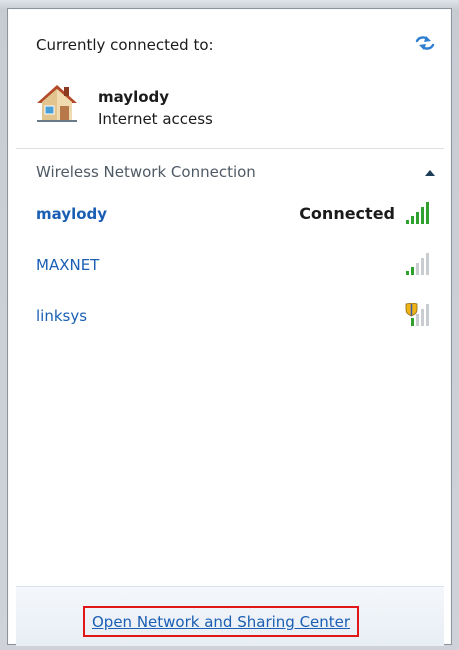  I want to click on current-network-name: maylody, so click(134, 97).